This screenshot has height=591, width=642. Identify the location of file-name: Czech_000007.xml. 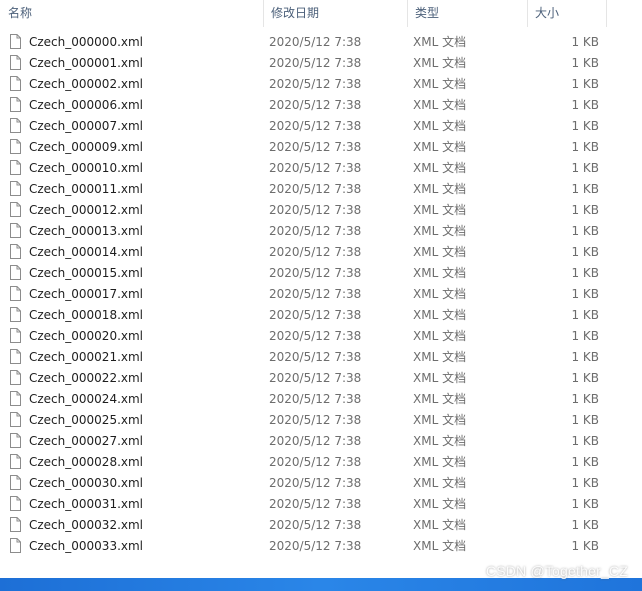
(86, 126).